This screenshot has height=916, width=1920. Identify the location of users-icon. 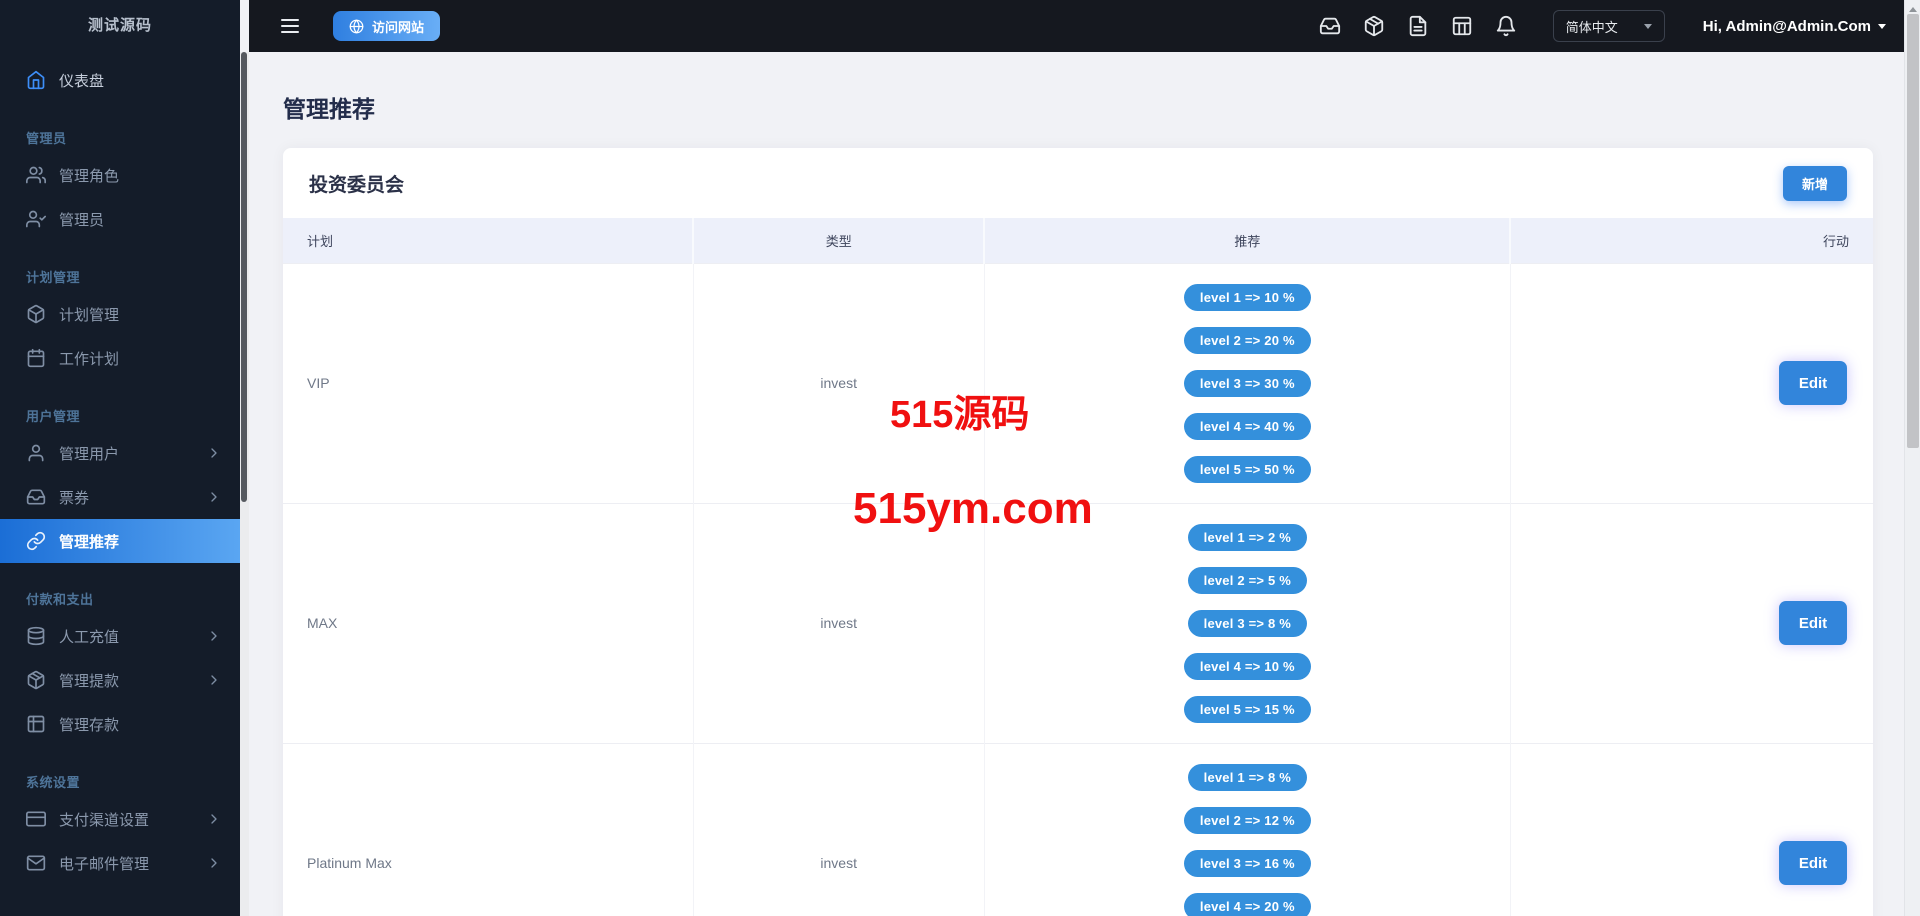
(36, 175).